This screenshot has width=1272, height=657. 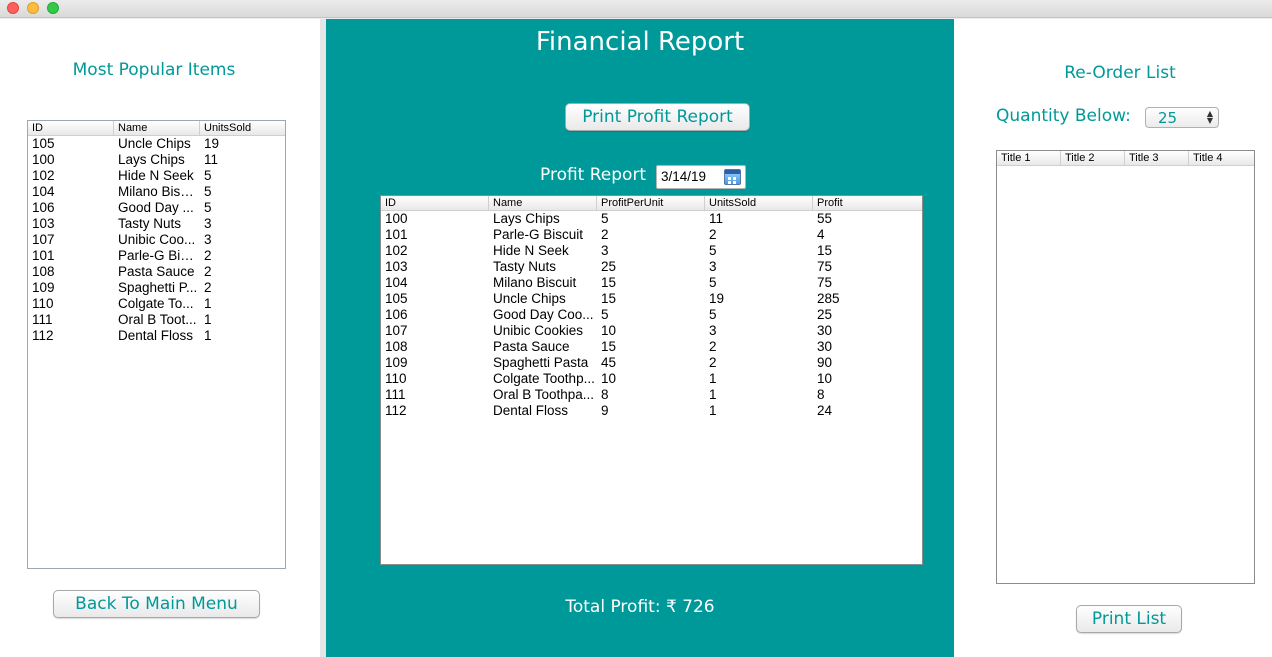 What do you see at coordinates (150, 223) in the screenshot?
I see `table-cell: Tasty Nuts` at bounding box center [150, 223].